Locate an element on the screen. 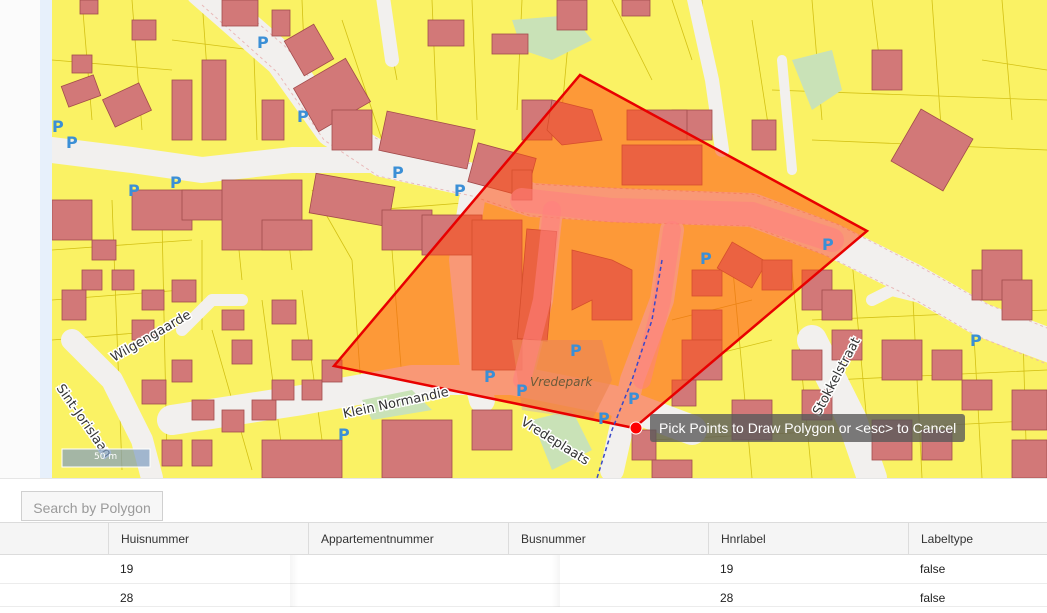 This screenshot has width=1047, height=613. column-header-huisnummer: Huisnummer is located at coordinates (208, 539).